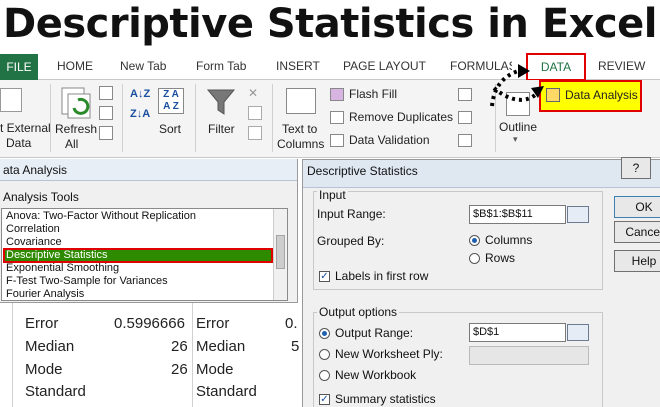 The width and height of the screenshot is (660, 407). Describe the element at coordinates (621, 66) in the screenshot. I see `tab-review: REVIEW` at that location.